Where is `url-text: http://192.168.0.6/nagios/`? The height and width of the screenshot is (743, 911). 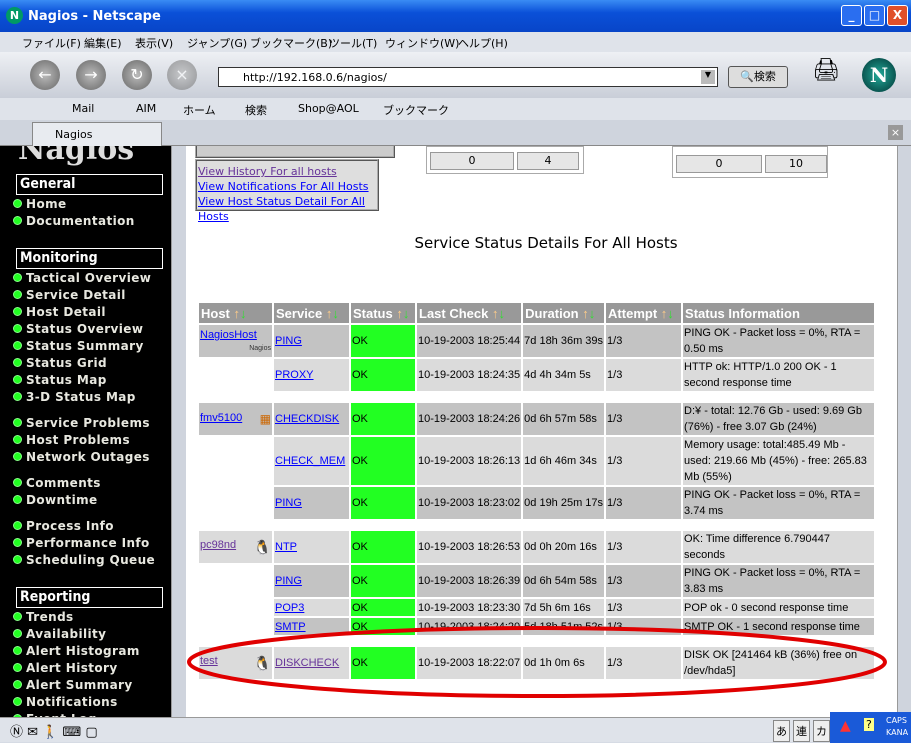 url-text: http://192.168.0.6/nagios/ is located at coordinates (315, 77).